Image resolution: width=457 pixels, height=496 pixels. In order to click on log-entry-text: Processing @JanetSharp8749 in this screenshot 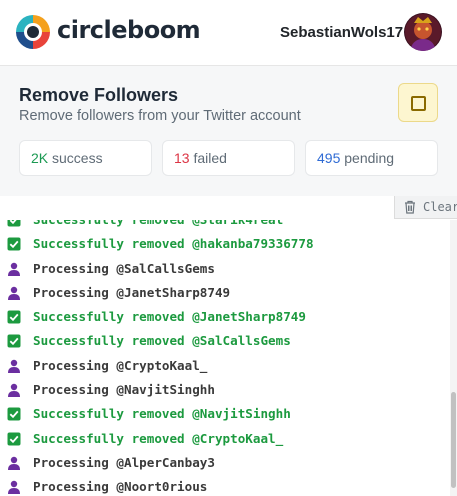, I will do `click(132, 292)`.